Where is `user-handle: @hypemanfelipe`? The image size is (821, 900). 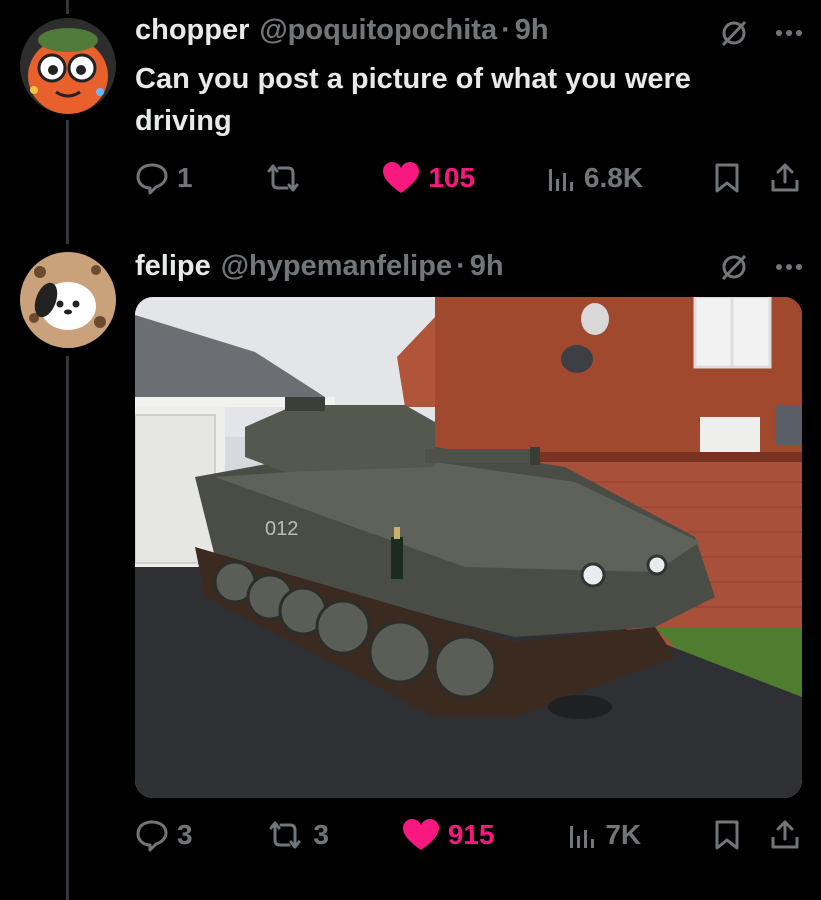
user-handle: @hypemanfelipe is located at coordinates (336, 266).